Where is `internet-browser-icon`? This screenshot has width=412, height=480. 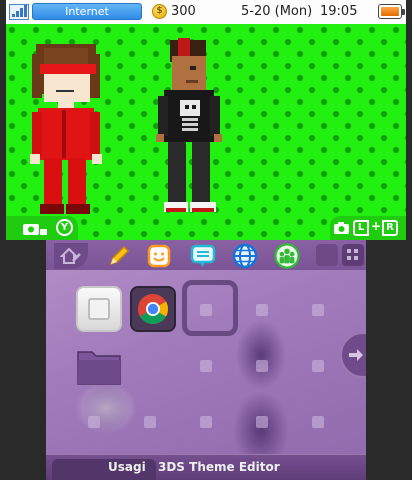 internet-browser-icon is located at coordinates (245, 256).